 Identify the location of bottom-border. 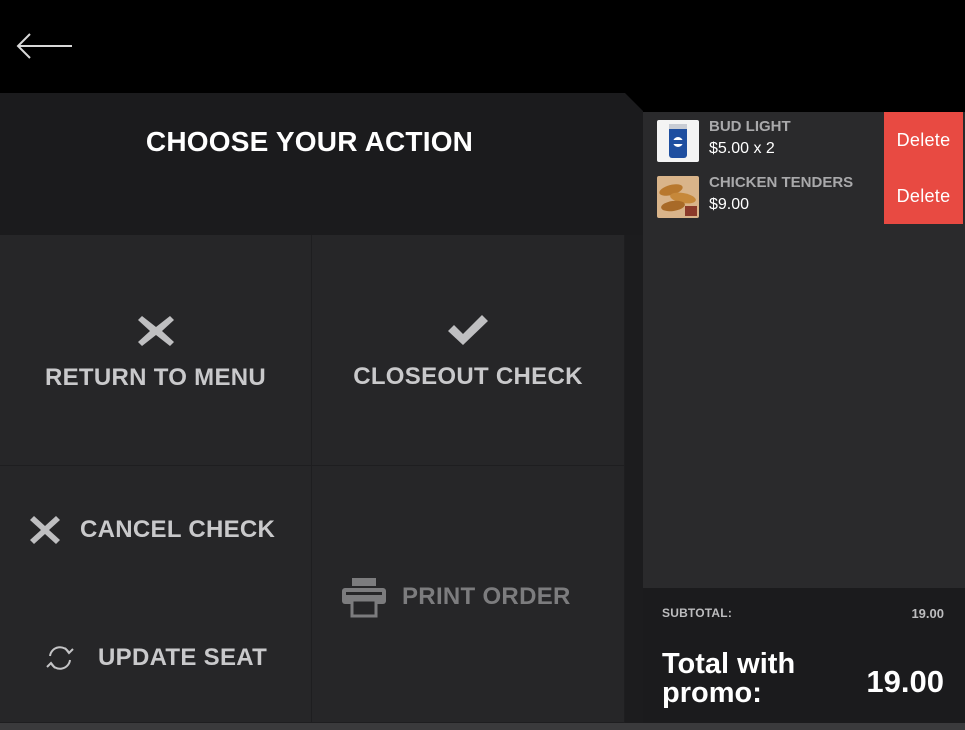
(482, 726).